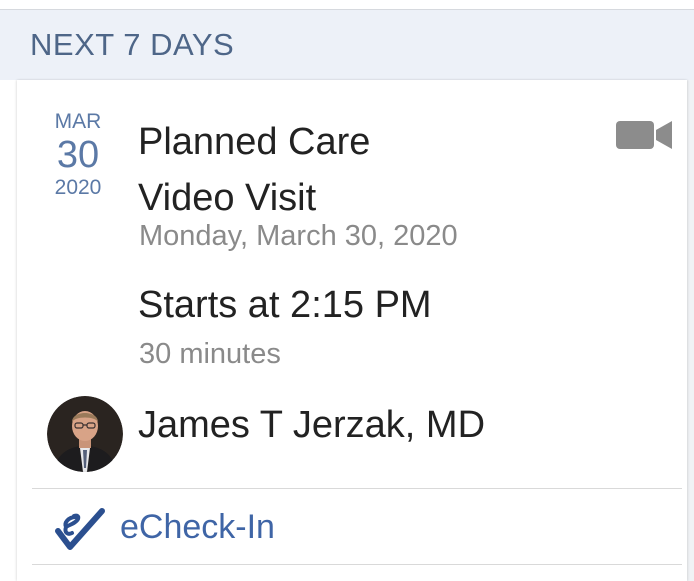 This screenshot has height=581, width=694. I want to click on provider-photo, so click(85, 434).